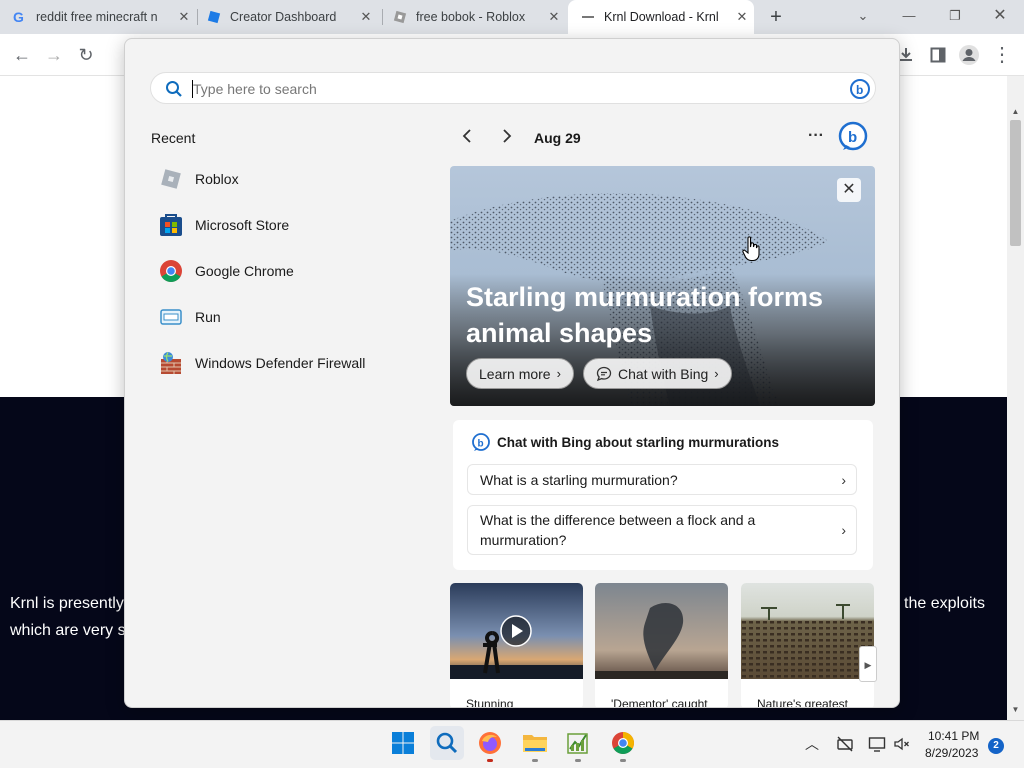  Describe the element at coordinates (171, 363) in the screenshot. I see `firewall-icon` at that location.